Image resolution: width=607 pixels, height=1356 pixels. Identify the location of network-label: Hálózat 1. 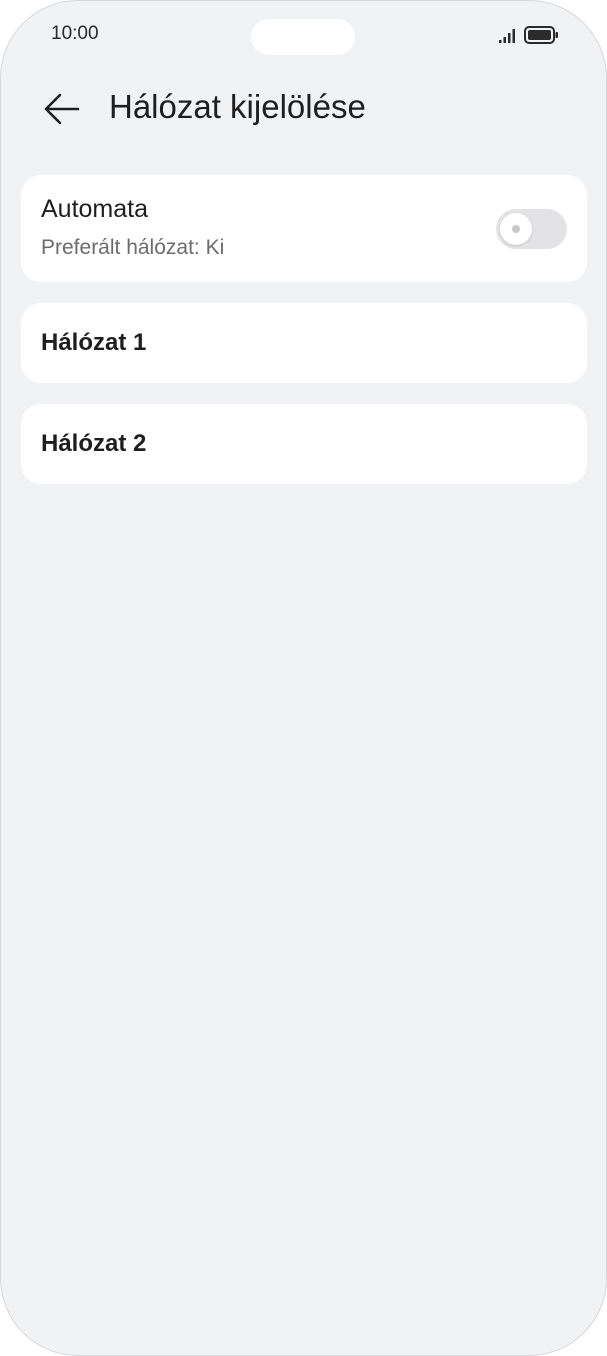
(94, 342).